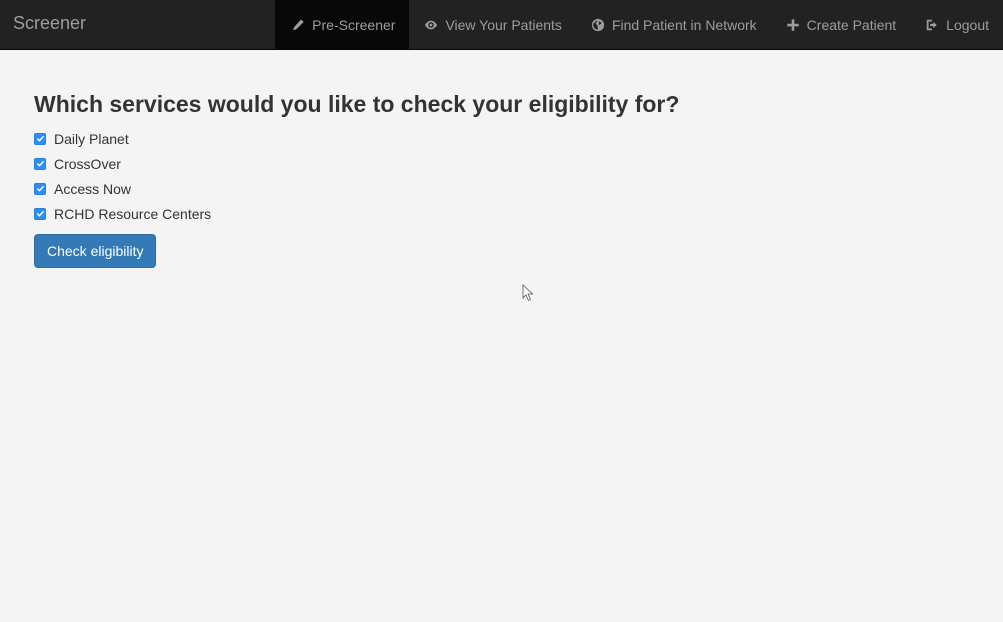  I want to click on eye-icon, so click(431, 25).